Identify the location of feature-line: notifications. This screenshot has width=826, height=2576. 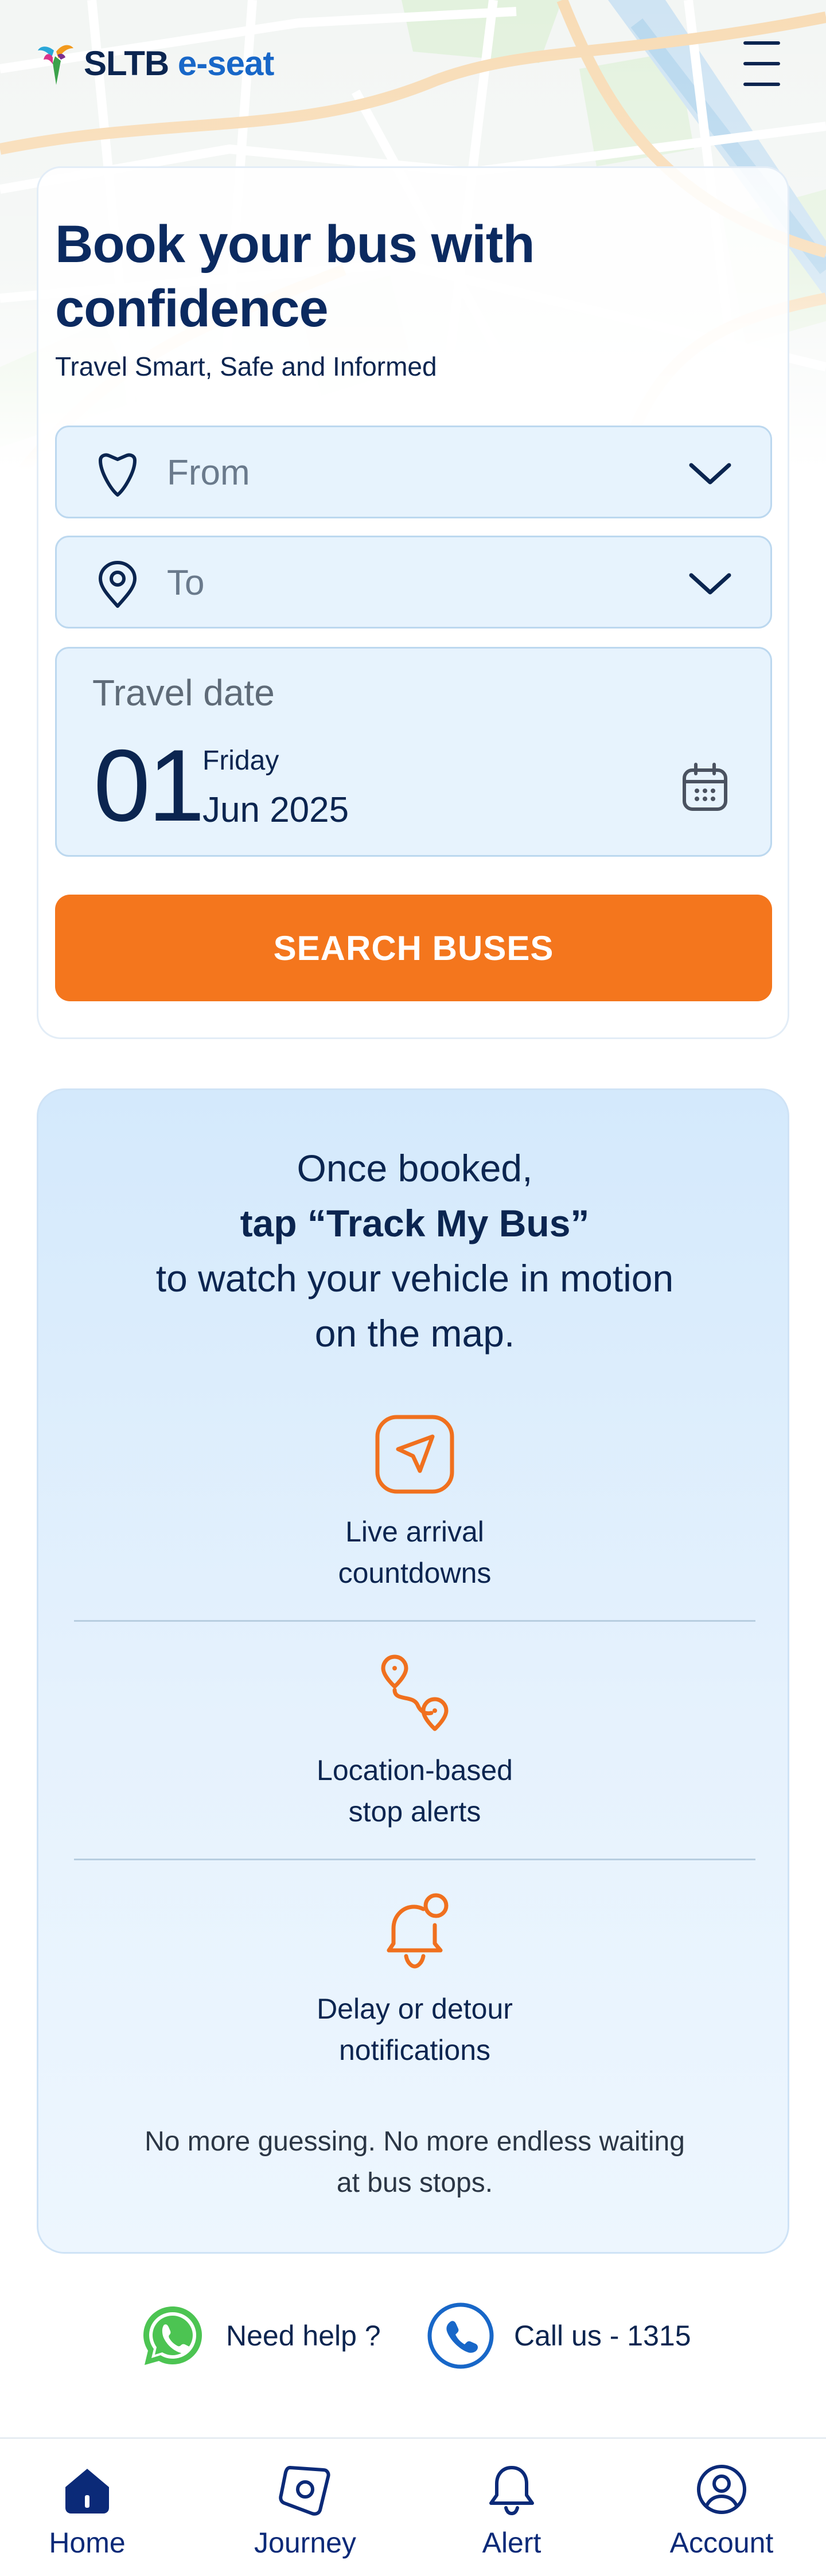
(414, 2050).